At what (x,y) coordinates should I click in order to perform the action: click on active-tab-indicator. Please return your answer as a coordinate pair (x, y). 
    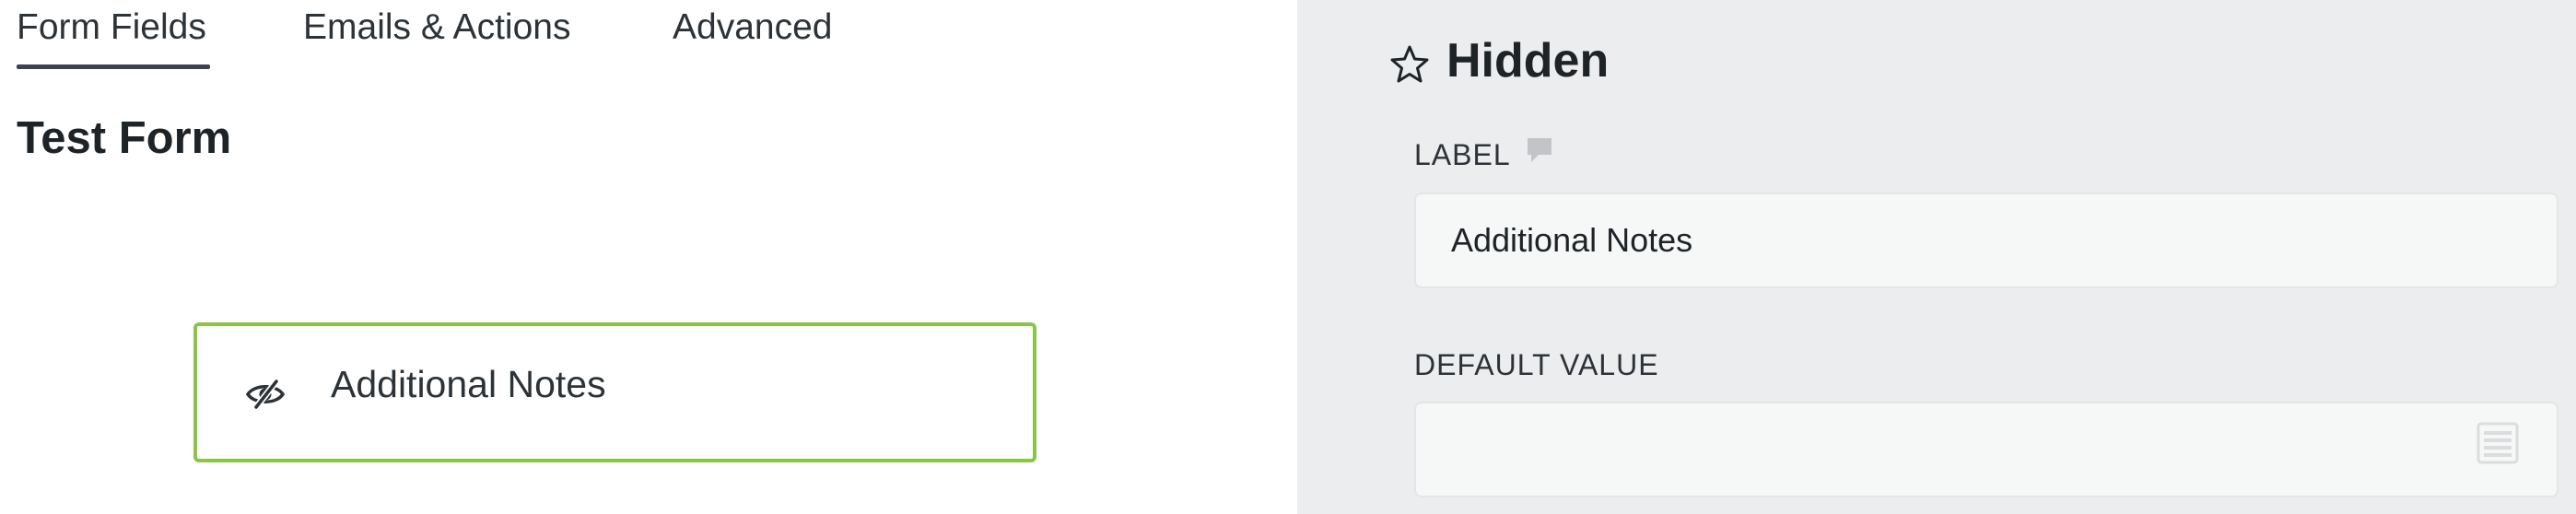
    Looking at the image, I should click on (113, 66).